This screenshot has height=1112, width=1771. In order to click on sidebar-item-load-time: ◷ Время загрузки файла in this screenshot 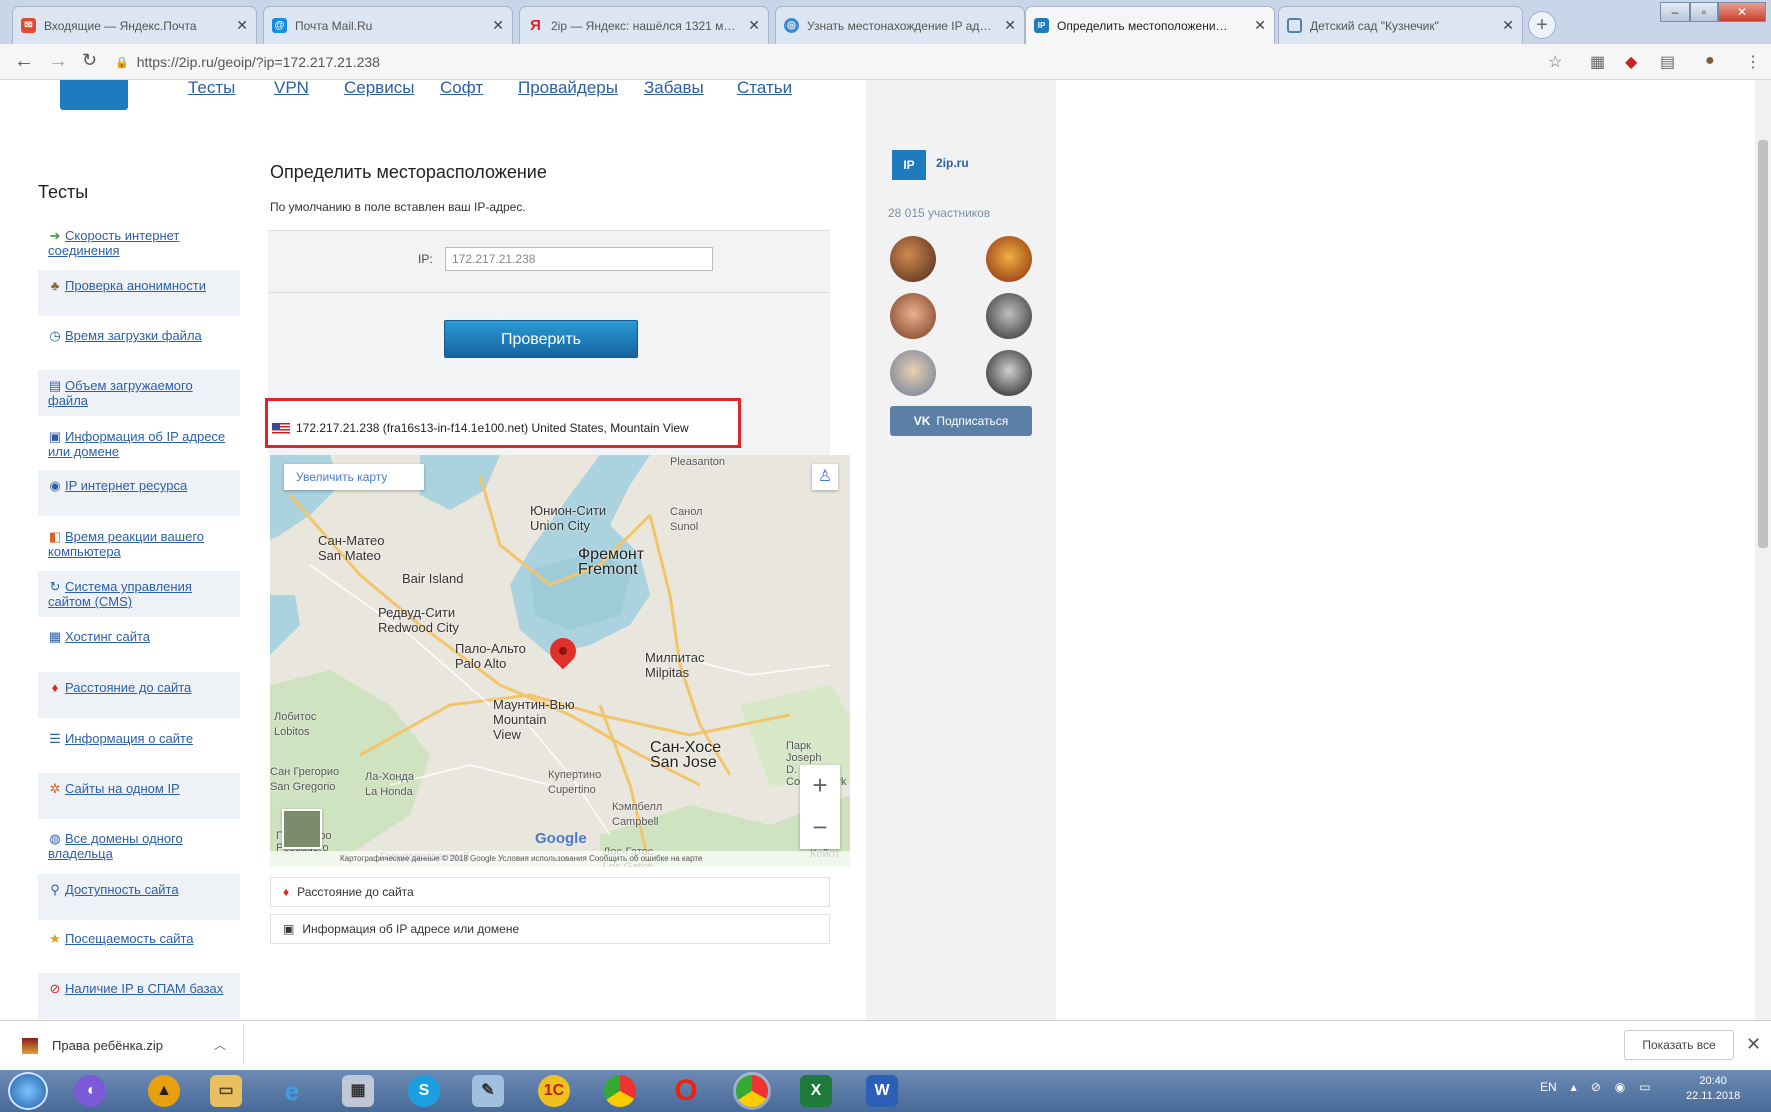, I will do `click(139, 334)`.